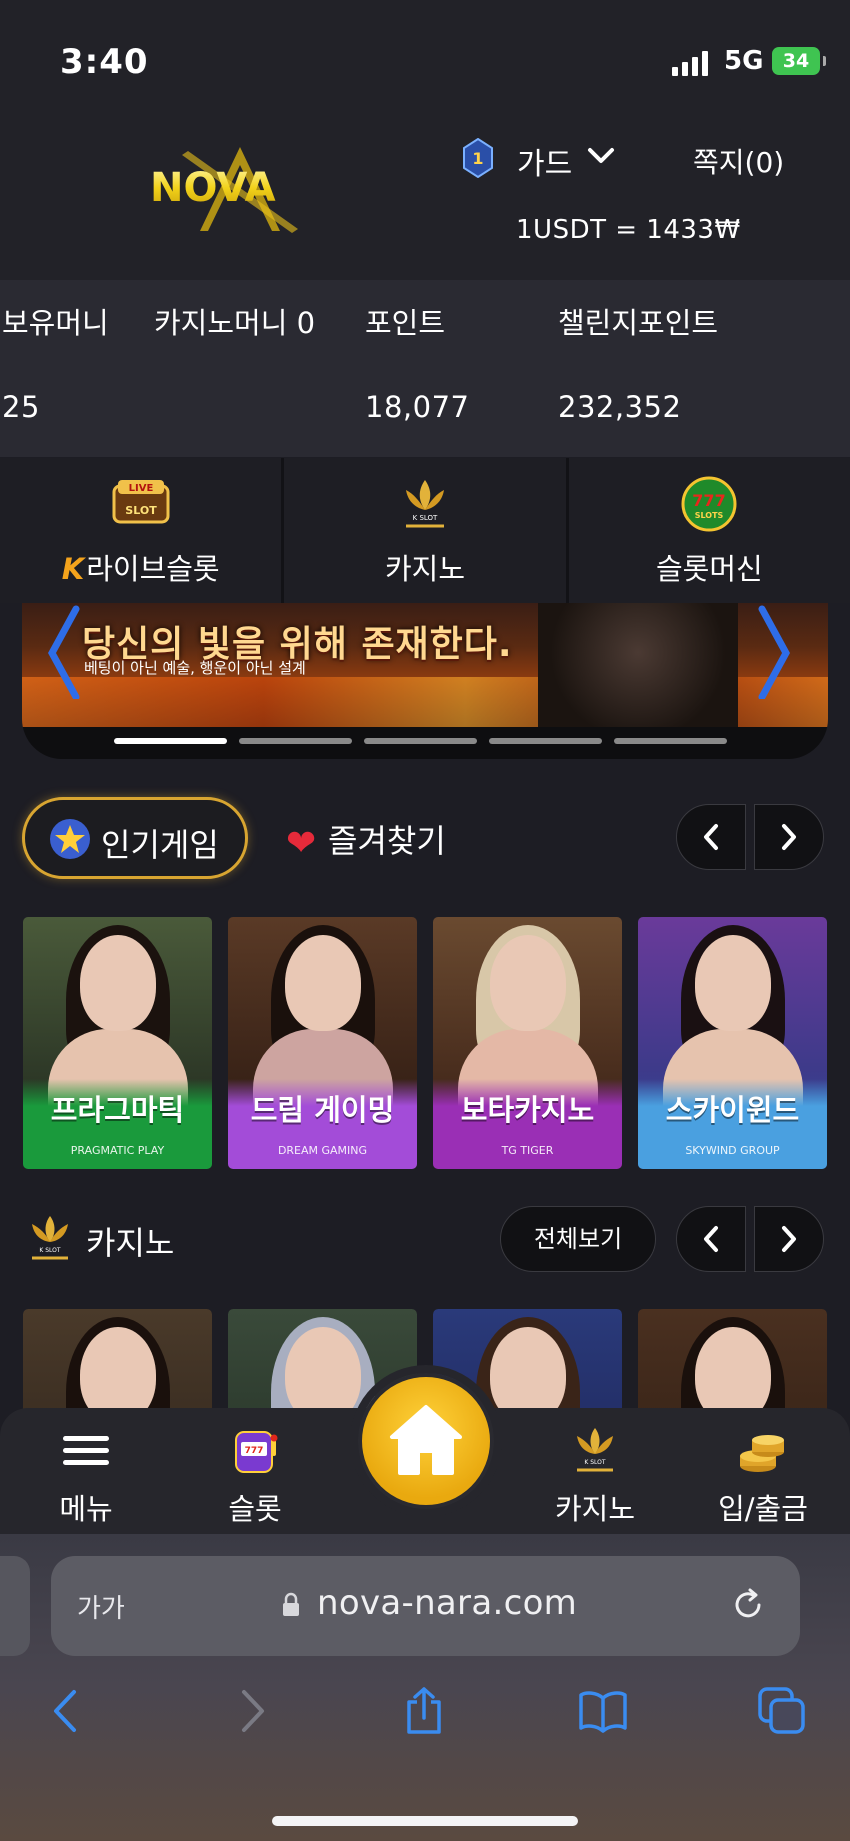 This screenshot has width=850, height=1841. I want to click on games-prev-button, so click(711, 837).